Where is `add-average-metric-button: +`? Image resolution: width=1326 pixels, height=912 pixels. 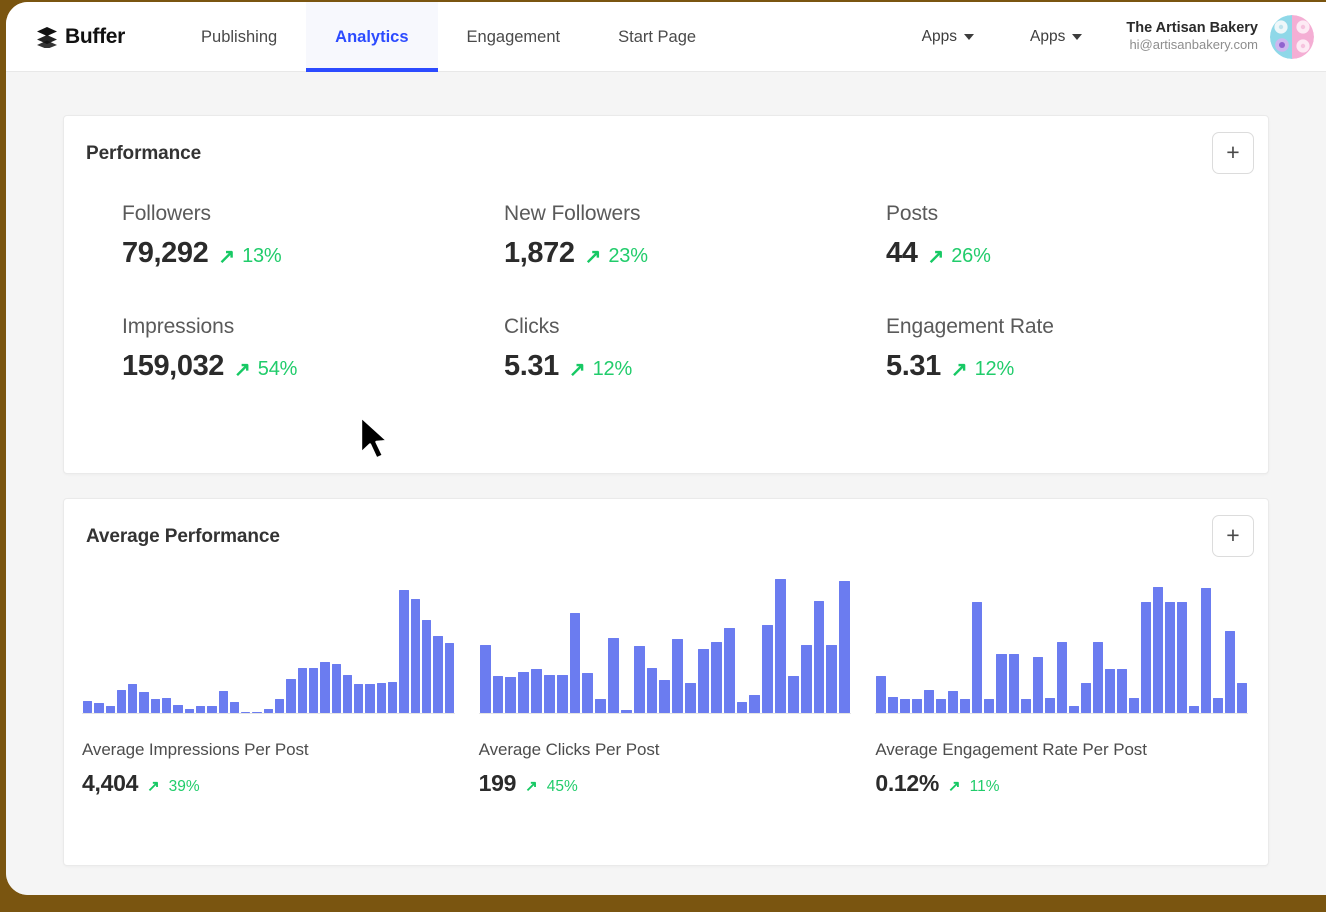
add-average-metric-button: + is located at coordinates (1233, 536).